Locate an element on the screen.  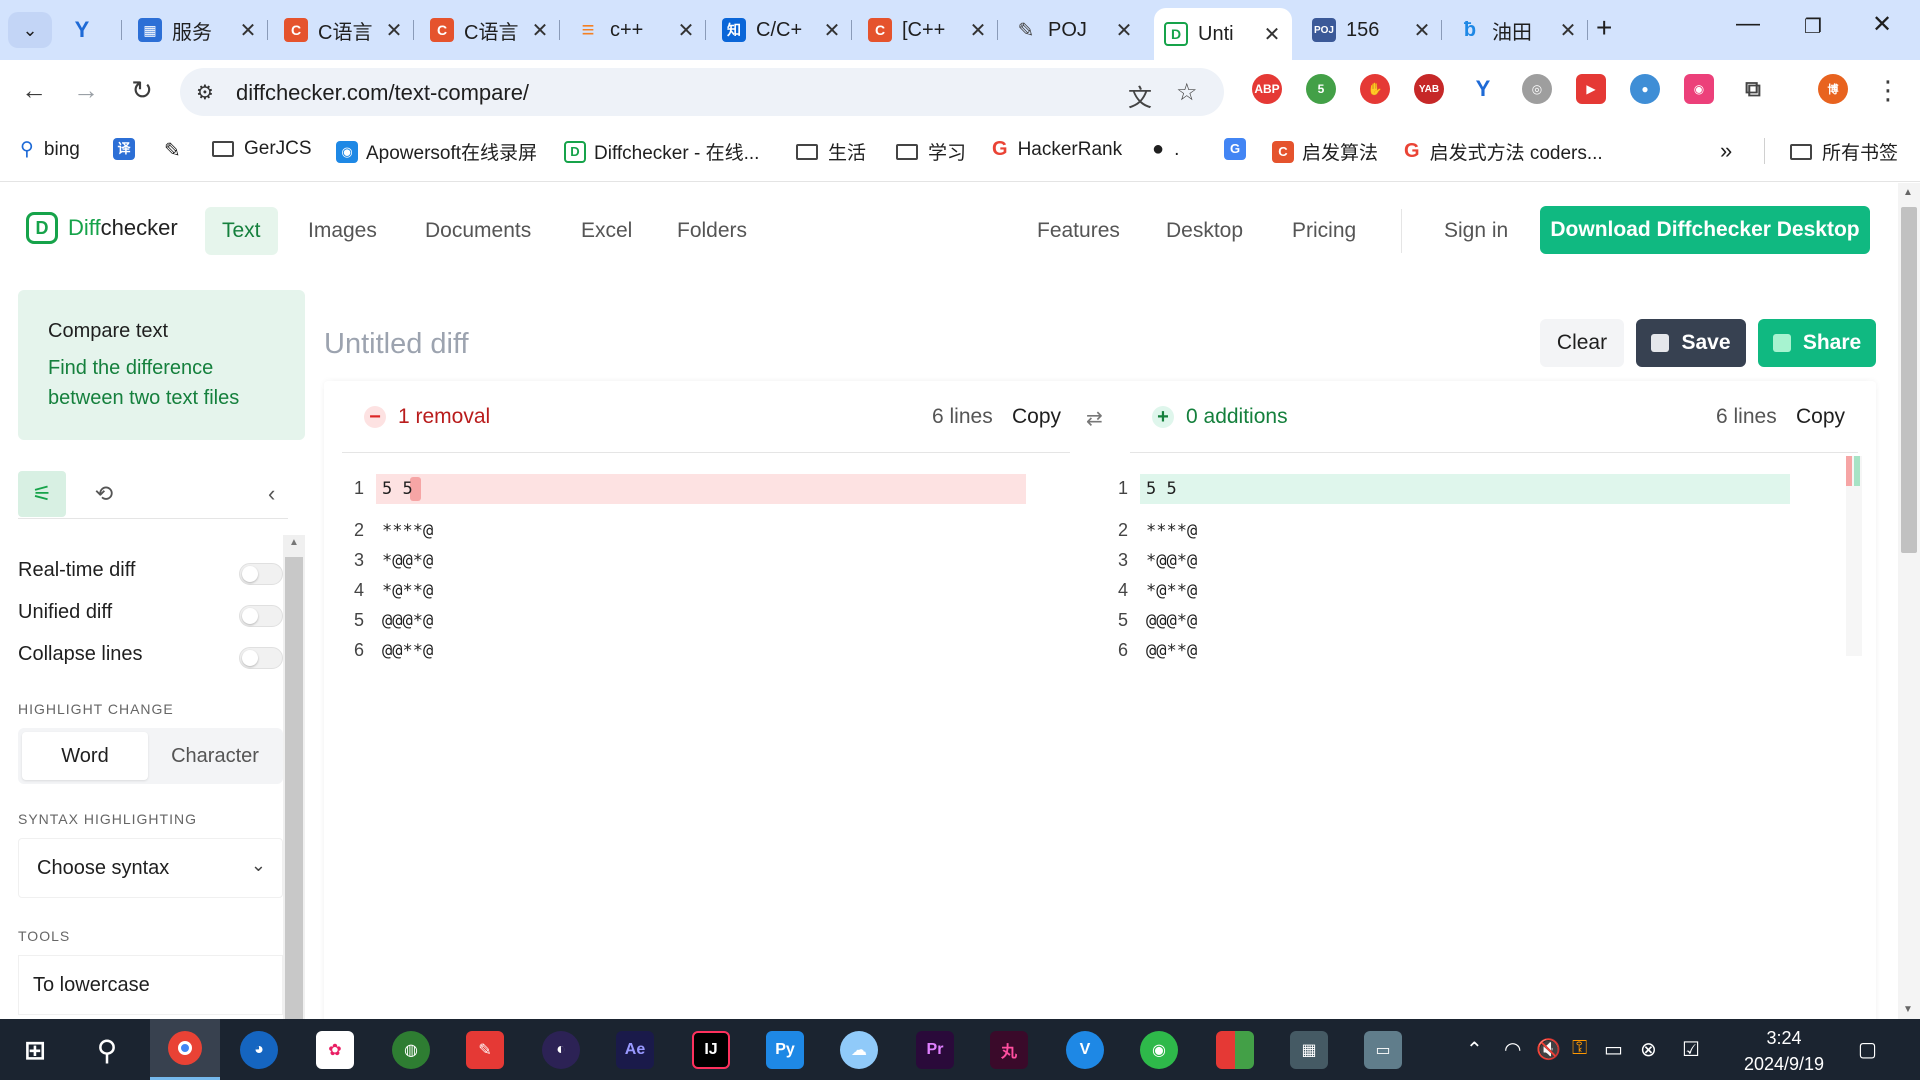
notification-icon: ▢ is located at coordinates (1867, 1049).